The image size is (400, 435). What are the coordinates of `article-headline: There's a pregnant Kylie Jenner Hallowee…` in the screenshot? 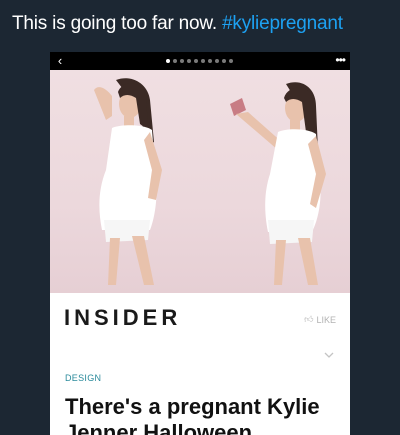 It's located at (205, 414).